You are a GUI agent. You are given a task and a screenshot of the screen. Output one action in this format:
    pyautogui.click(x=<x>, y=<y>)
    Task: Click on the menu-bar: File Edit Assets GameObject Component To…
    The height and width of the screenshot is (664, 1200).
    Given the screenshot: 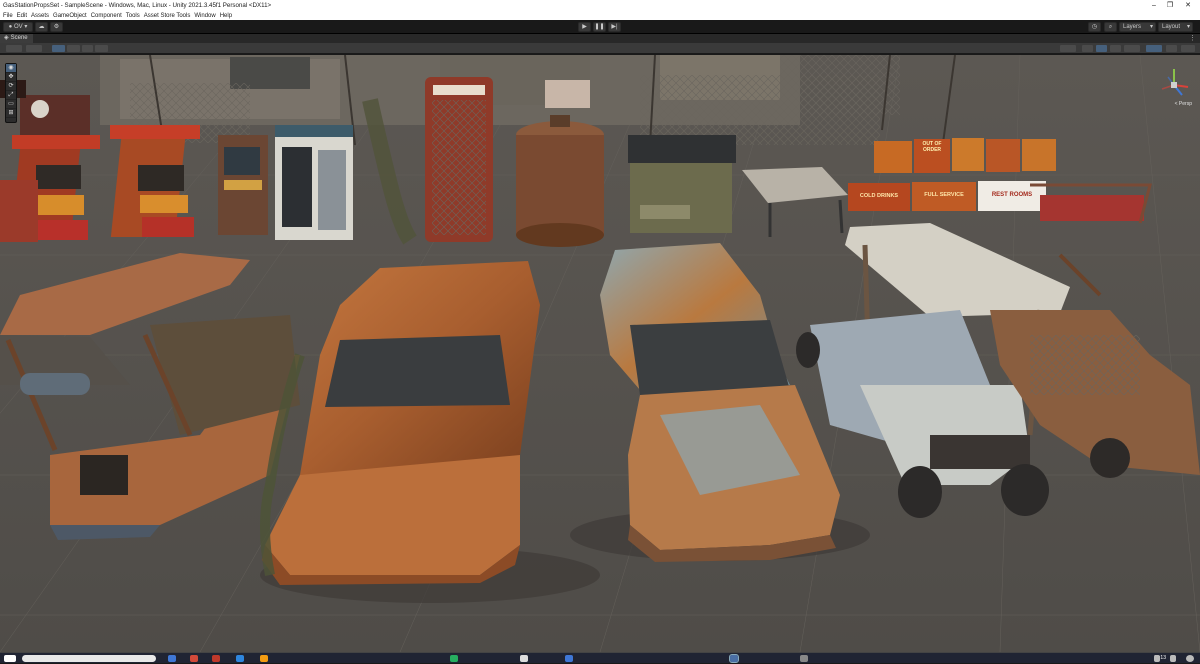 What is the action you would take?
    pyautogui.click(x=600, y=15)
    